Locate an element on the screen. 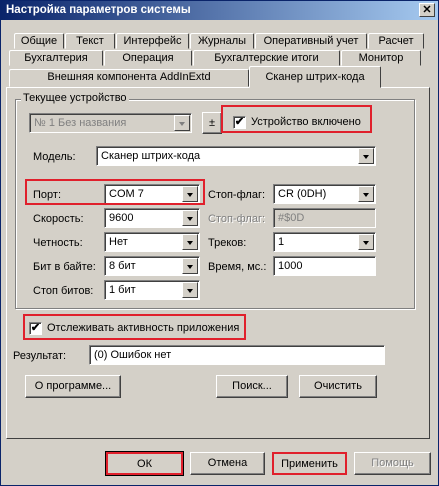 This screenshot has height=486, width=439. track-activity-checkbox: ✔ is located at coordinates (35, 328).